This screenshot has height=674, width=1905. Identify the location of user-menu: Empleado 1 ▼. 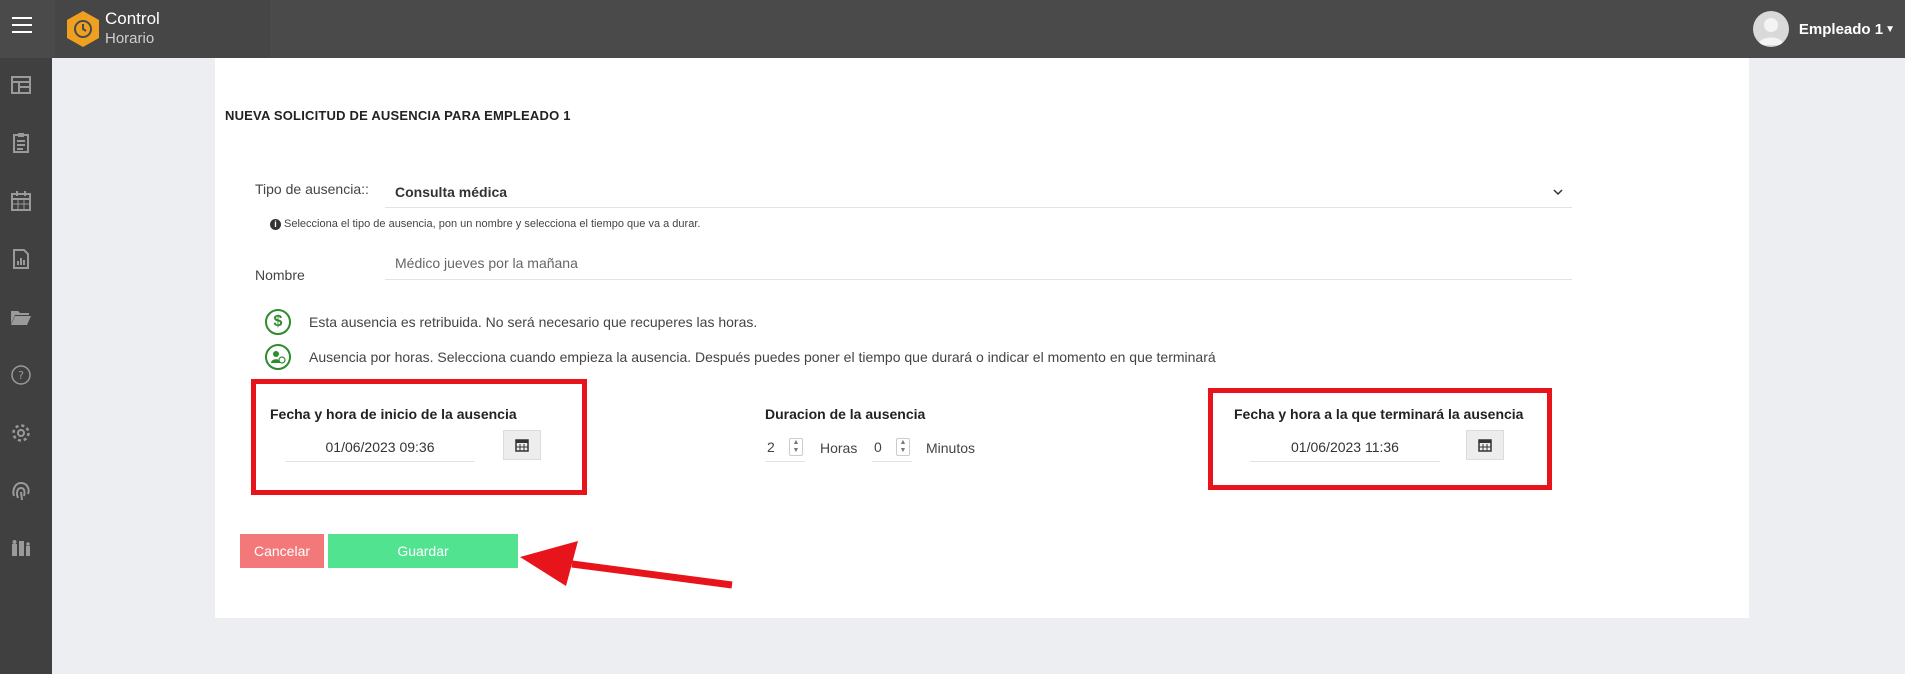
(1823, 29).